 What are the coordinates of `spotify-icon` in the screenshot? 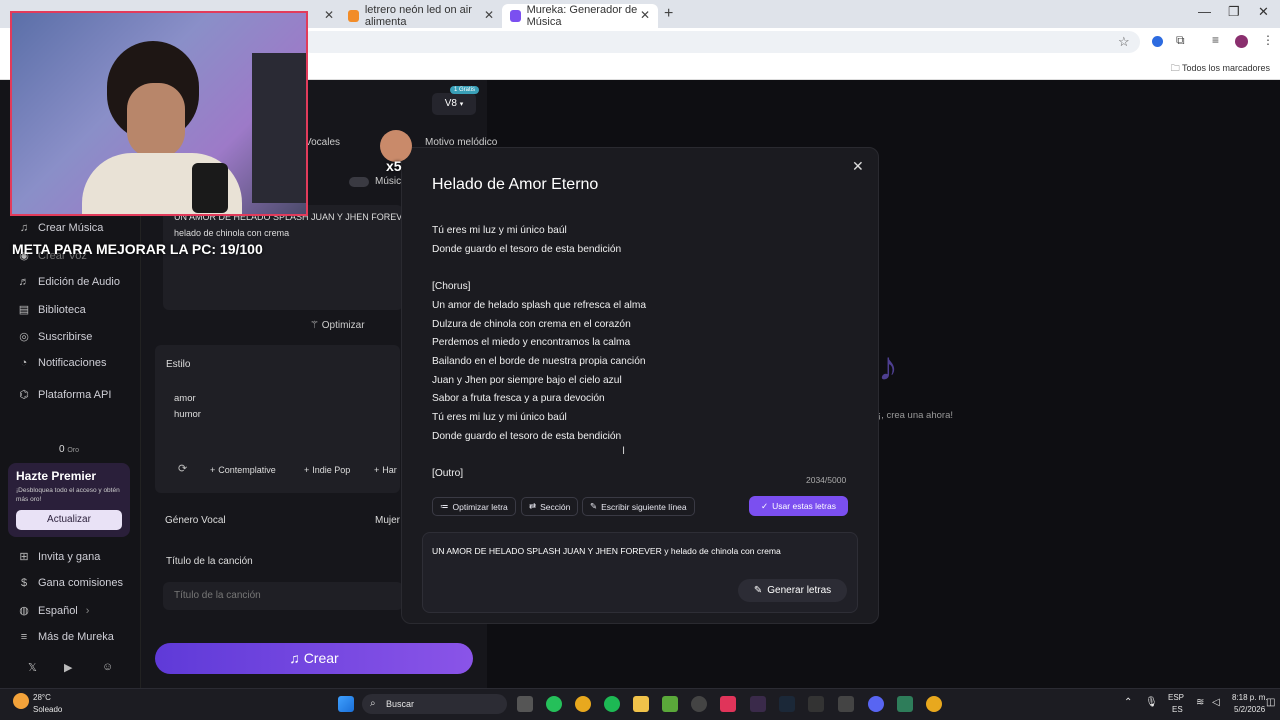 It's located at (612, 704).